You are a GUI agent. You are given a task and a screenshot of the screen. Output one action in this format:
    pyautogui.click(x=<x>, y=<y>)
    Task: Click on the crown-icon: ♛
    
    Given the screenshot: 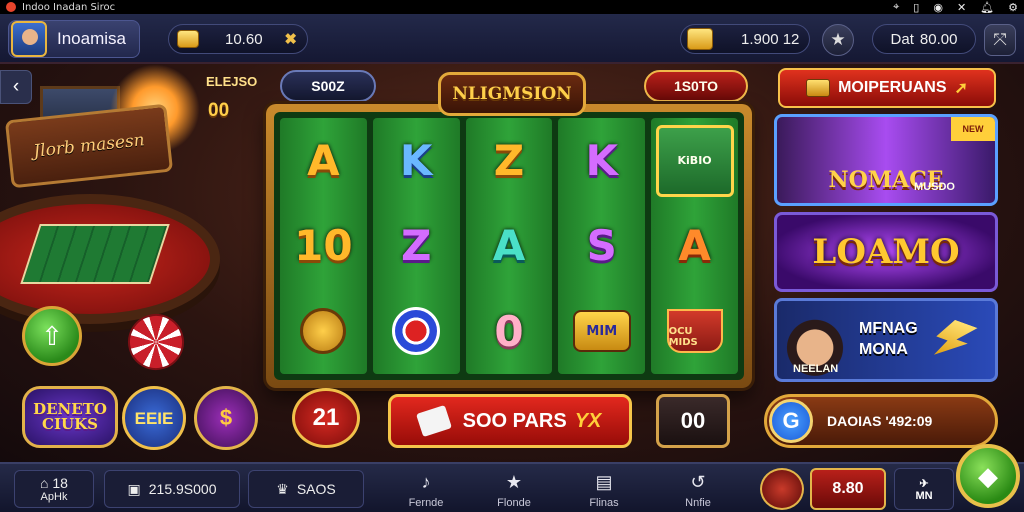 What is the action you would take?
    pyautogui.click(x=282, y=488)
    